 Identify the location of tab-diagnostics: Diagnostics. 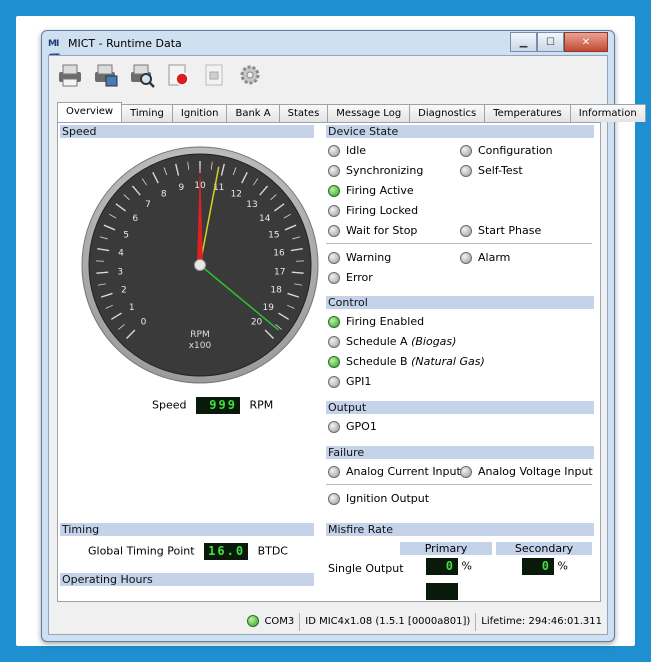
(447, 113).